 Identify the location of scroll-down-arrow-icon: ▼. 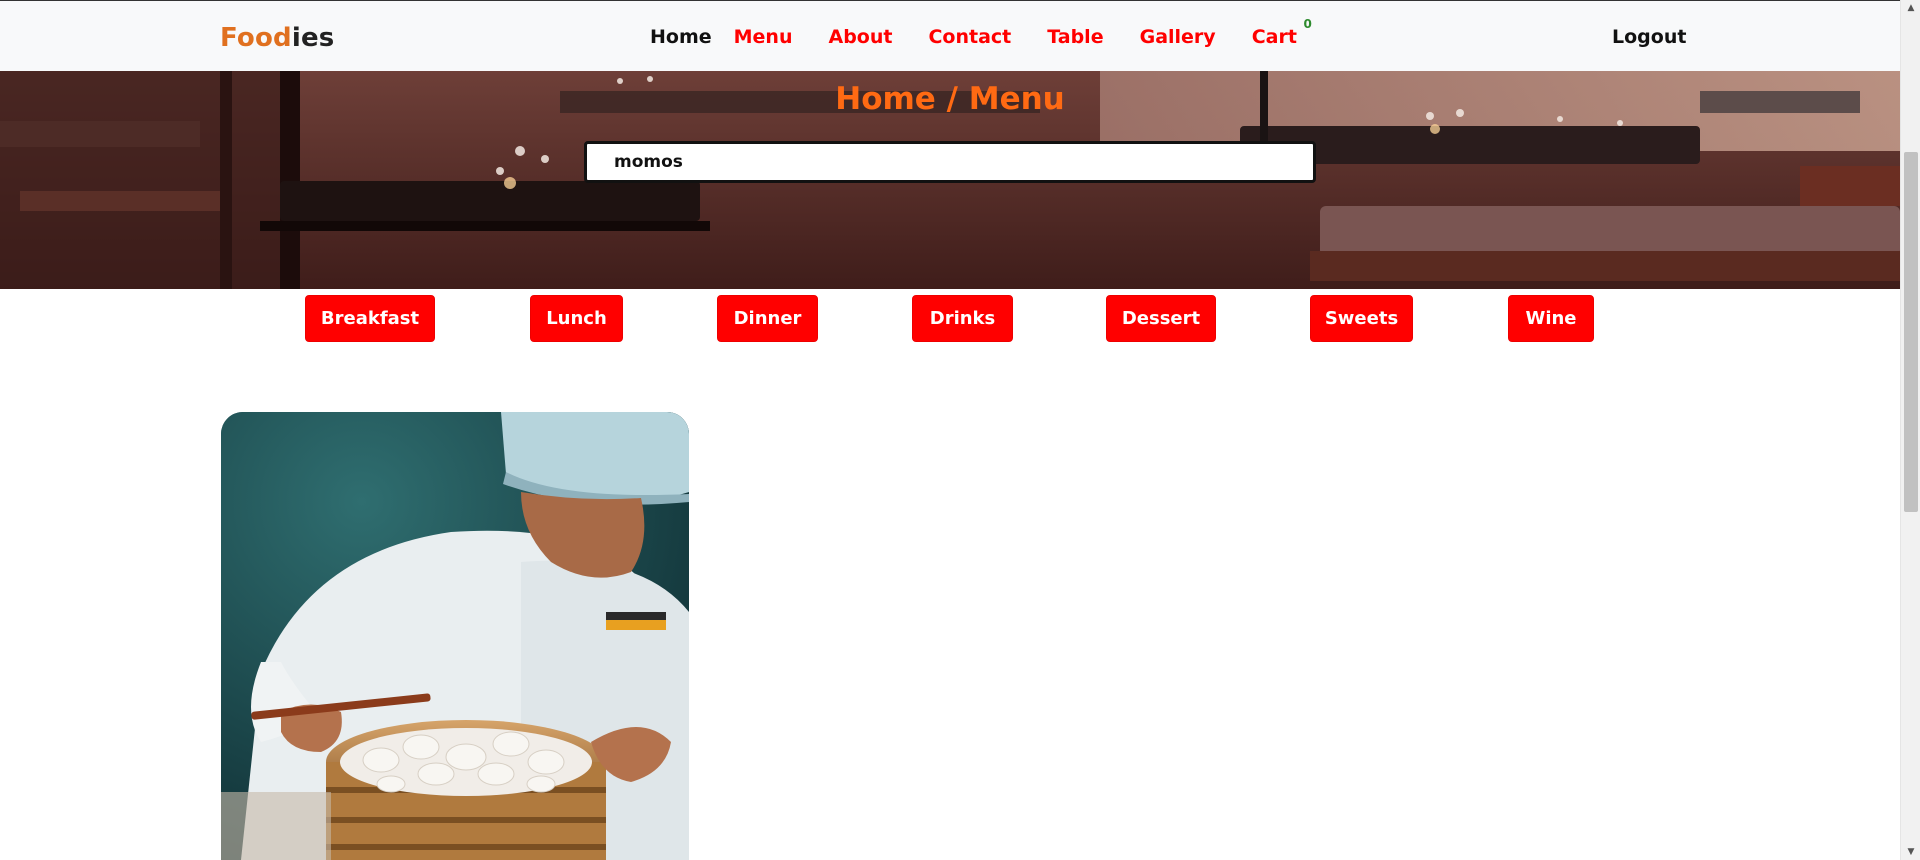
(1911, 852).